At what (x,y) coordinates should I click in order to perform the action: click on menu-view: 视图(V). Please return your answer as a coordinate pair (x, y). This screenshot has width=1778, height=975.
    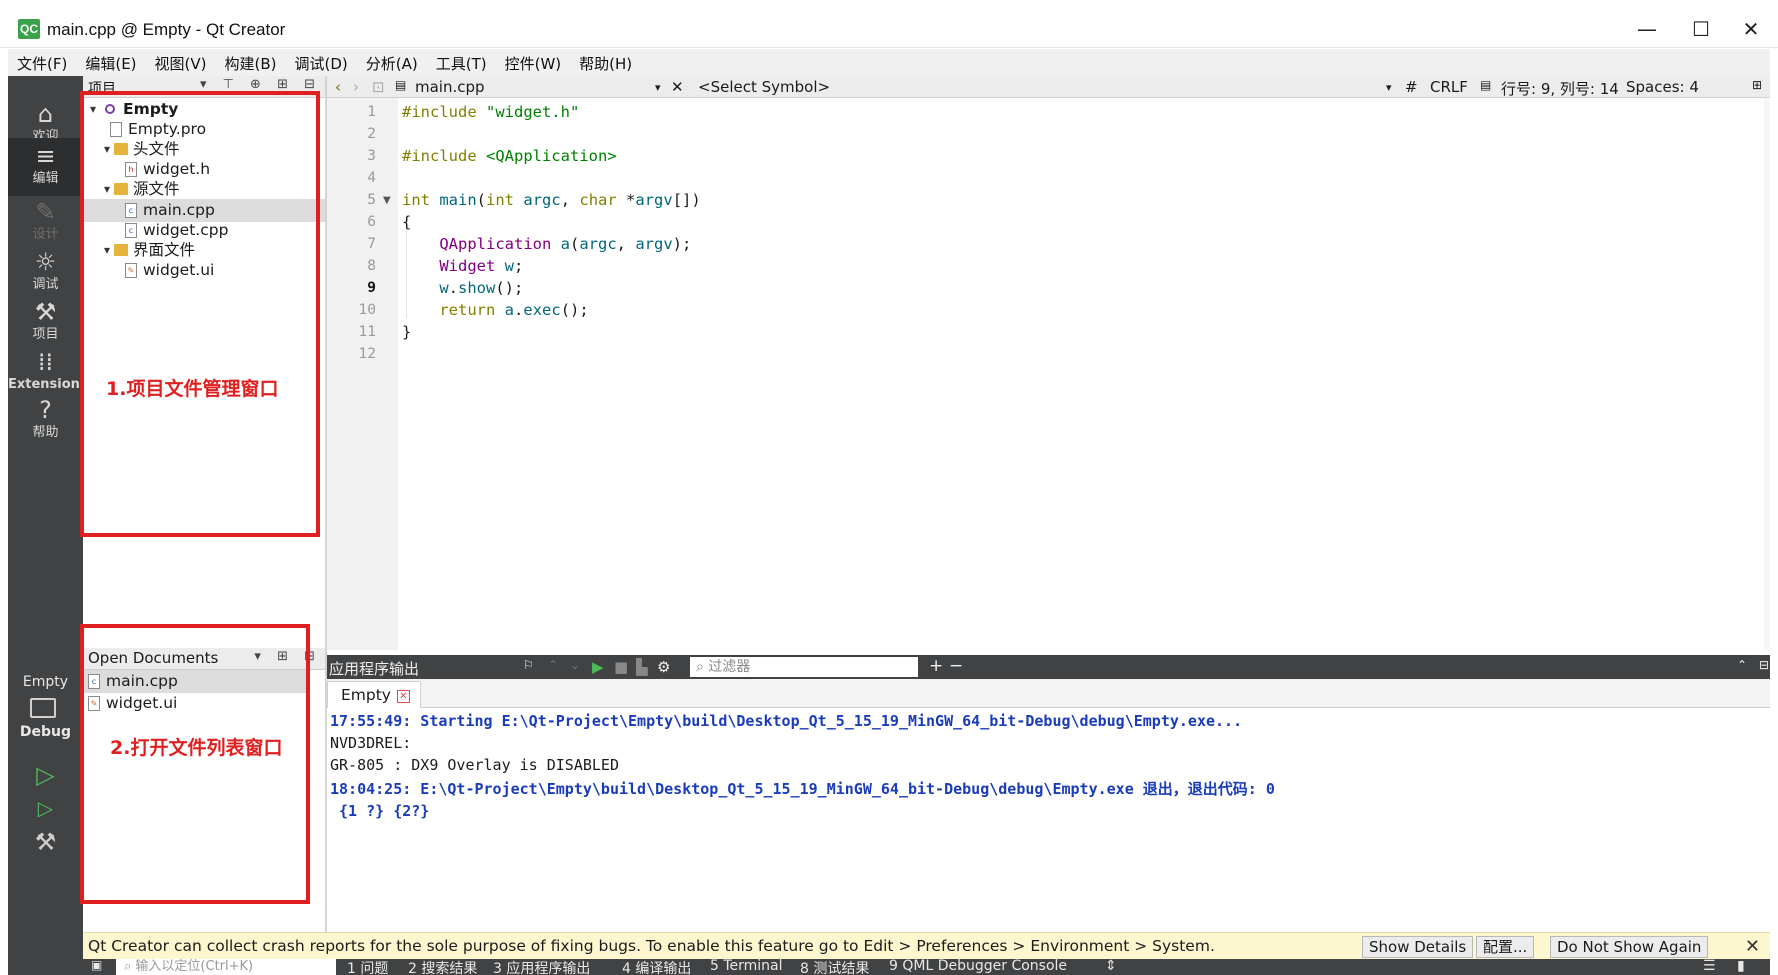
    Looking at the image, I should click on (181, 62).